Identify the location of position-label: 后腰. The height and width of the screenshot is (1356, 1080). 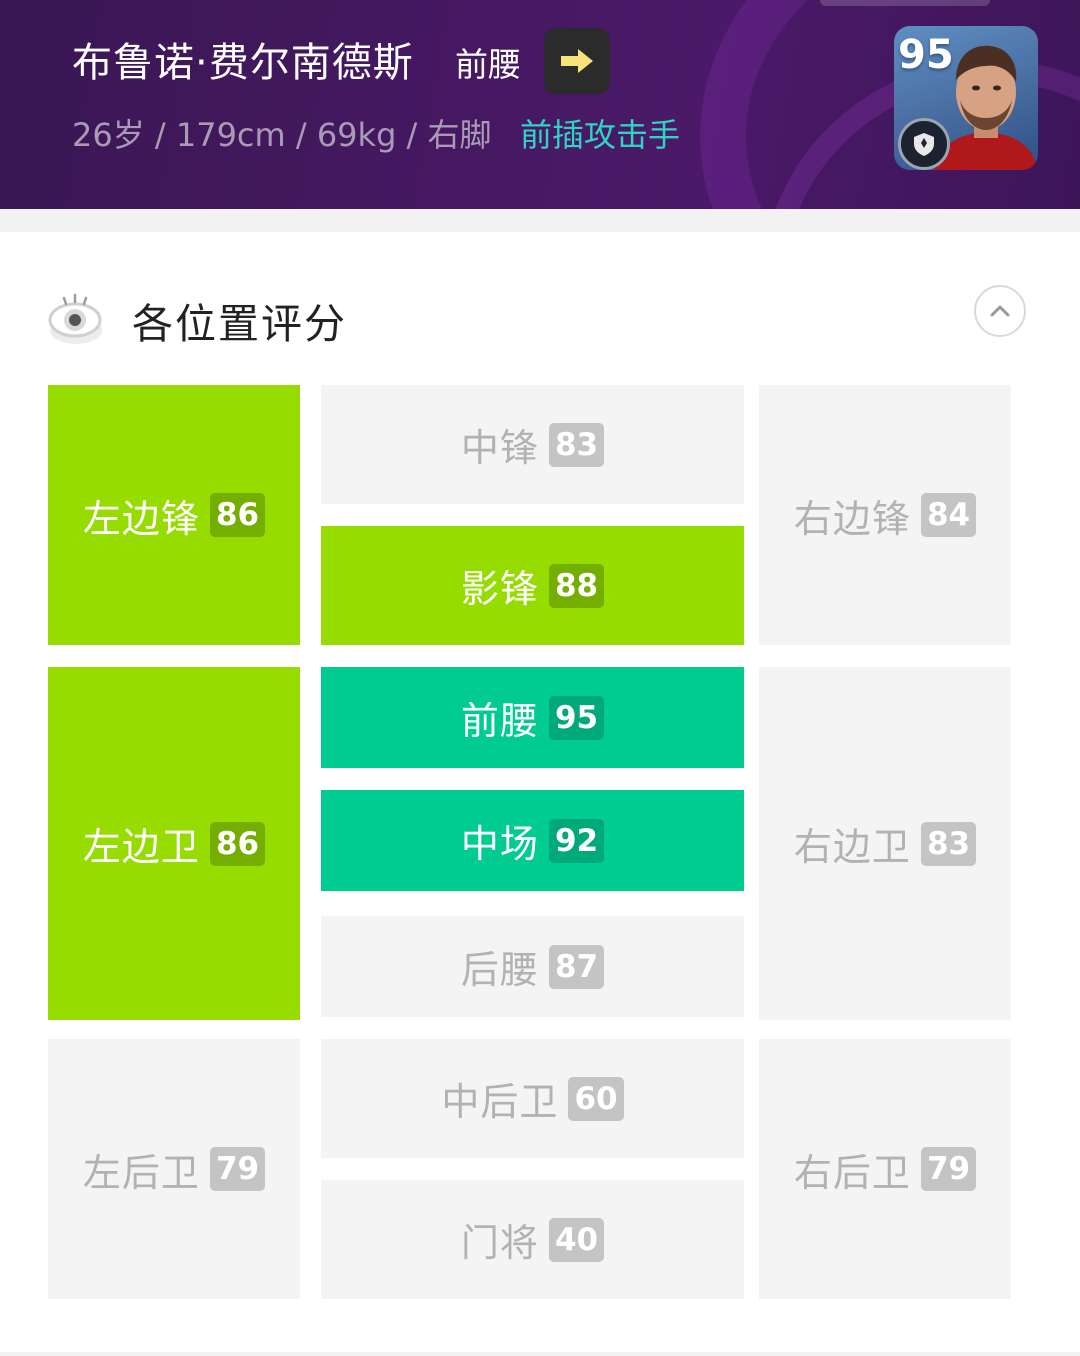
(499, 970).